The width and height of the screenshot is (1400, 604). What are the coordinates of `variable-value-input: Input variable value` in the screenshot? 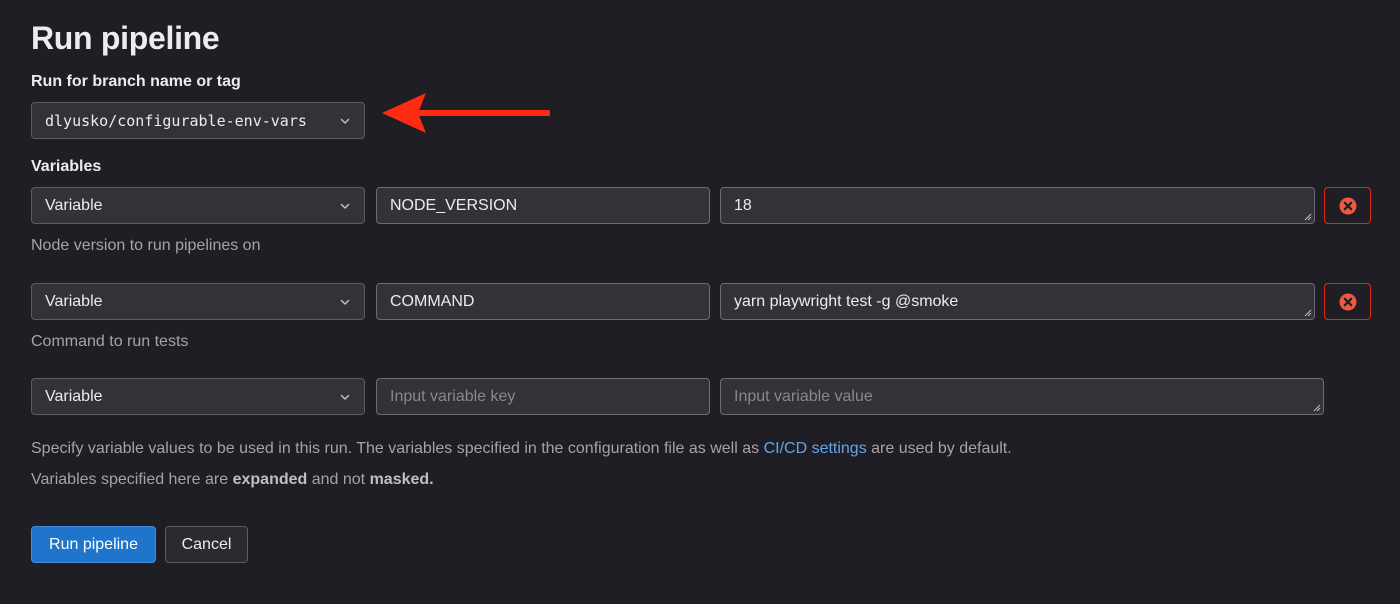 It's located at (1022, 396).